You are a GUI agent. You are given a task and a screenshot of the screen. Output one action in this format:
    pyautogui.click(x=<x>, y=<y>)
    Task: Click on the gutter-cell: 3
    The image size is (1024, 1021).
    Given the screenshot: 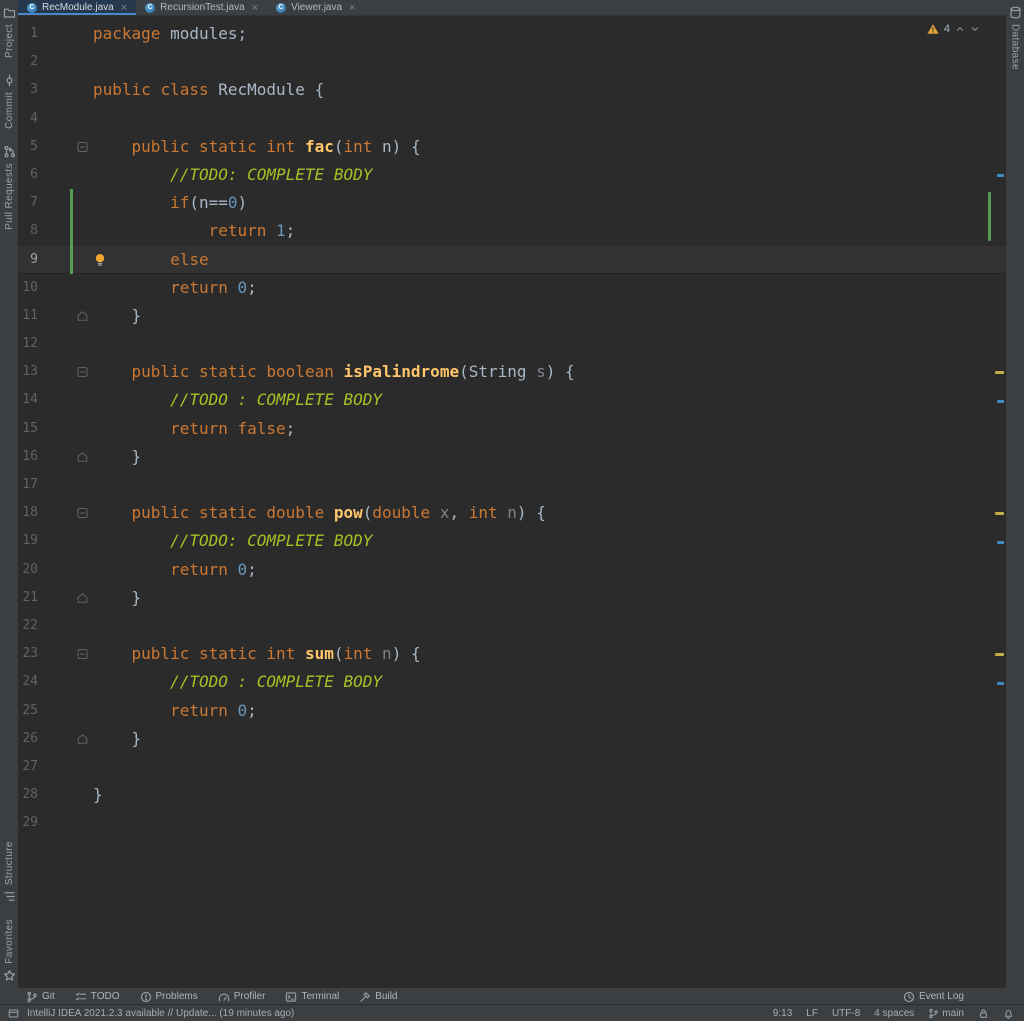 What is the action you would take?
    pyautogui.click(x=54, y=90)
    